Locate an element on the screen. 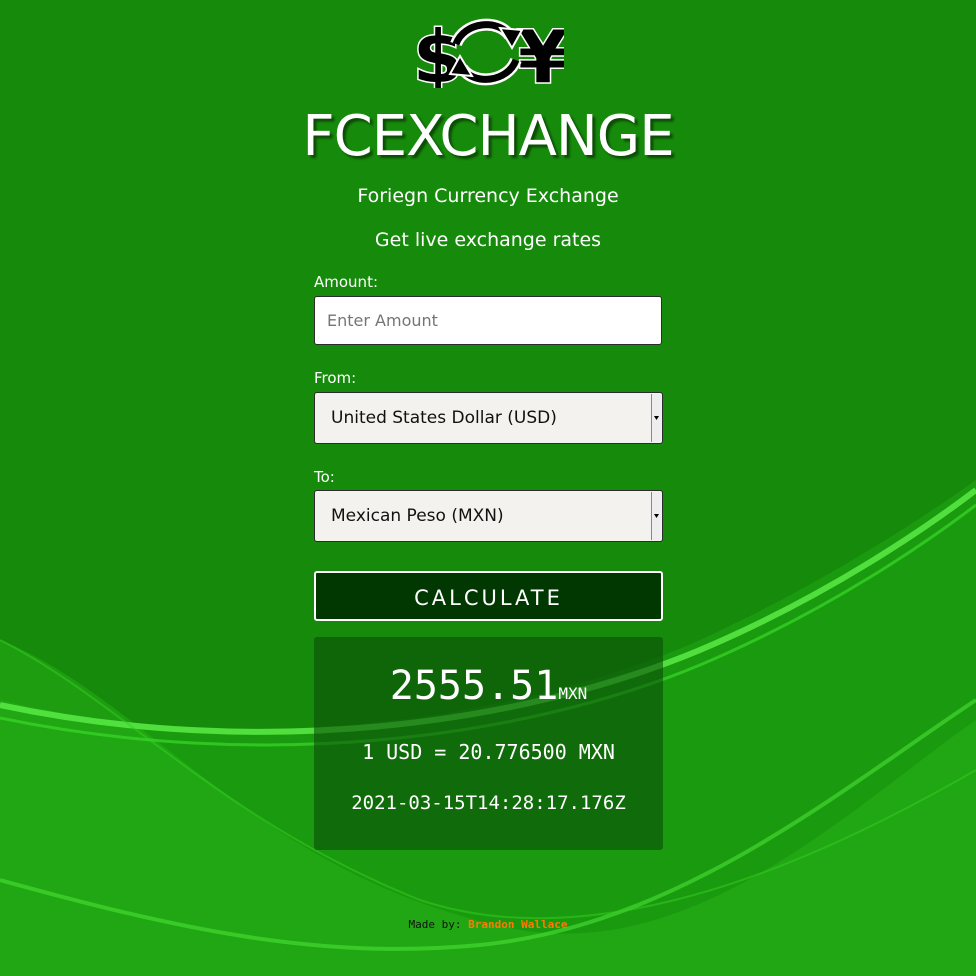 The width and height of the screenshot is (976, 976). amount-input is located at coordinates (488, 320).